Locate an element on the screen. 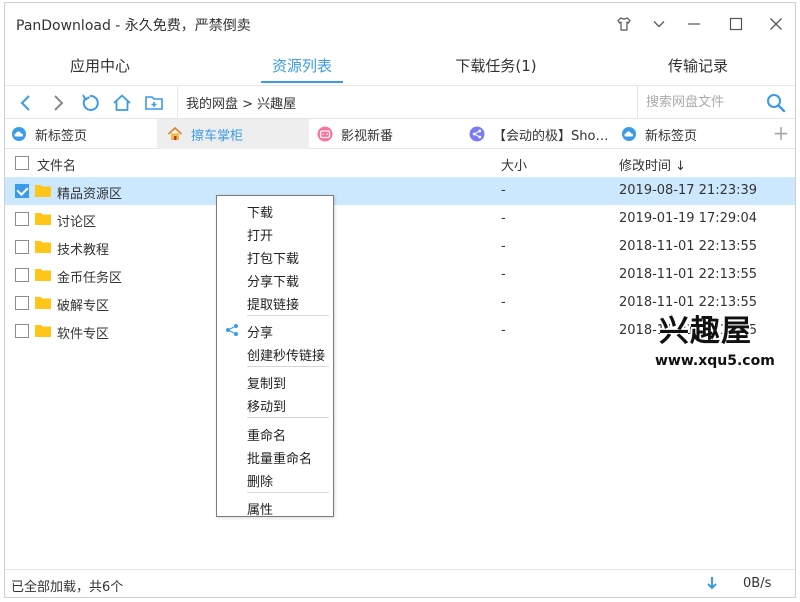 This screenshot has height=602, width=800. menu-item-label: 批量重命名 is located at coordinates (280, 459).